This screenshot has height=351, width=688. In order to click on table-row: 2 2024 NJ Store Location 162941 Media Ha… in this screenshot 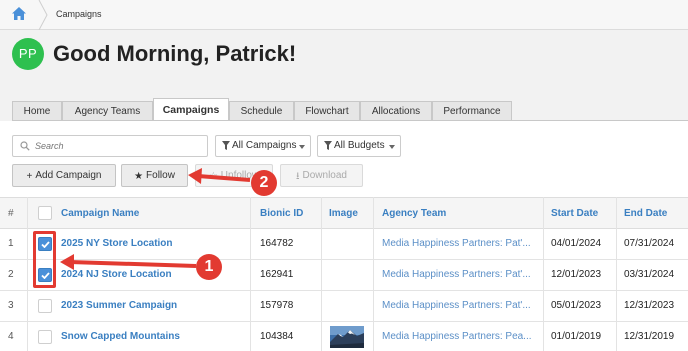, I will do `click(344, 275)`.